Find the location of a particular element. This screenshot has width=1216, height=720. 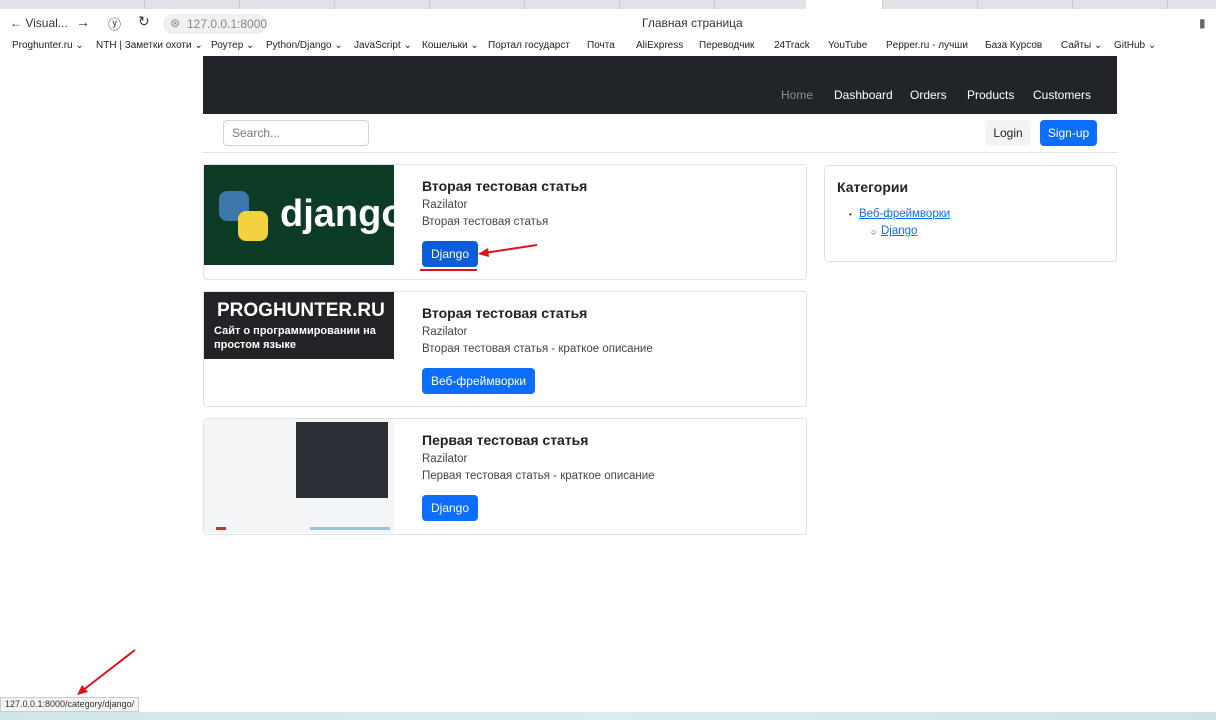

link-status-bar: 127.0.0.1:8000/category/django/ is located at coordinates (70, 704).